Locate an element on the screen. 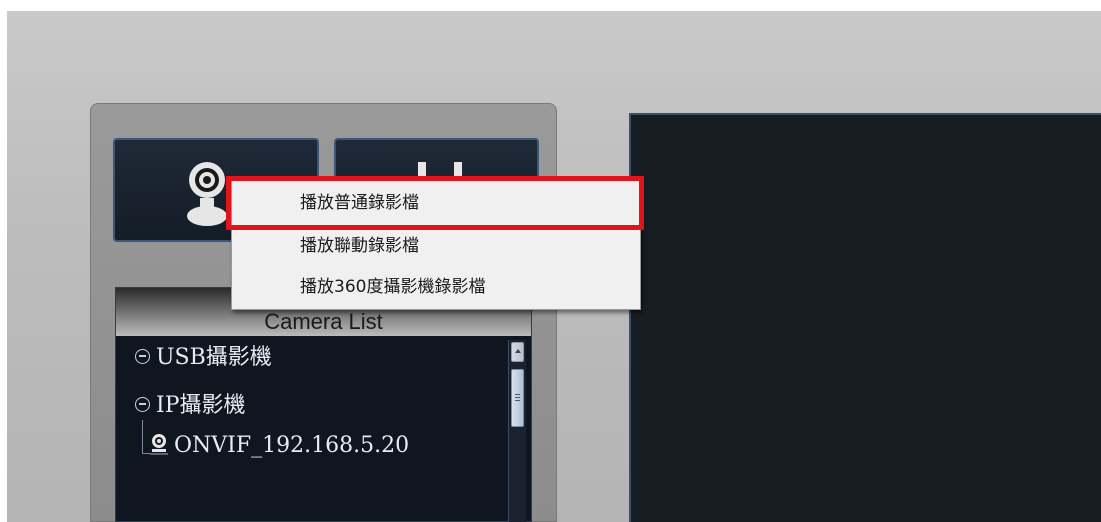 The image size is (1101, 522). camera-name-label: ONVIF_192.168.5.20 is located at coordinates (292, 445).